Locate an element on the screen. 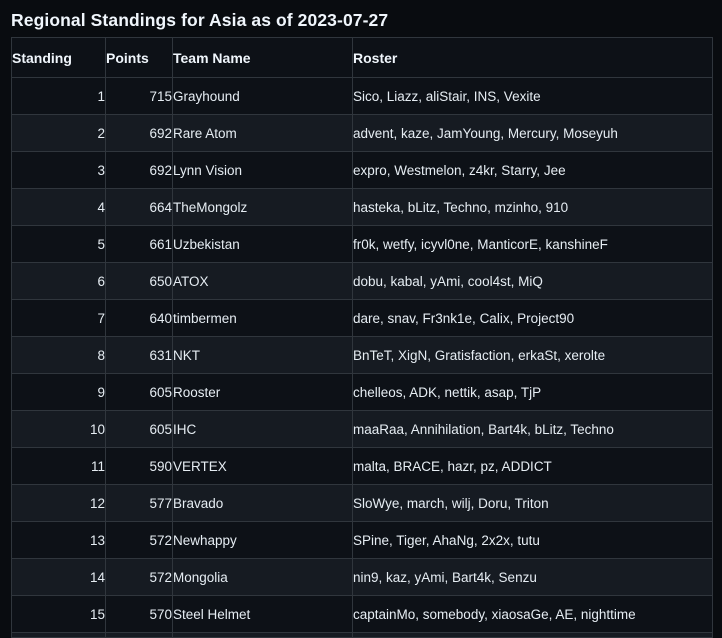 The width and height of the screenshot is (722, 638). cell-points: 570 is located at coordinates (139, 614).